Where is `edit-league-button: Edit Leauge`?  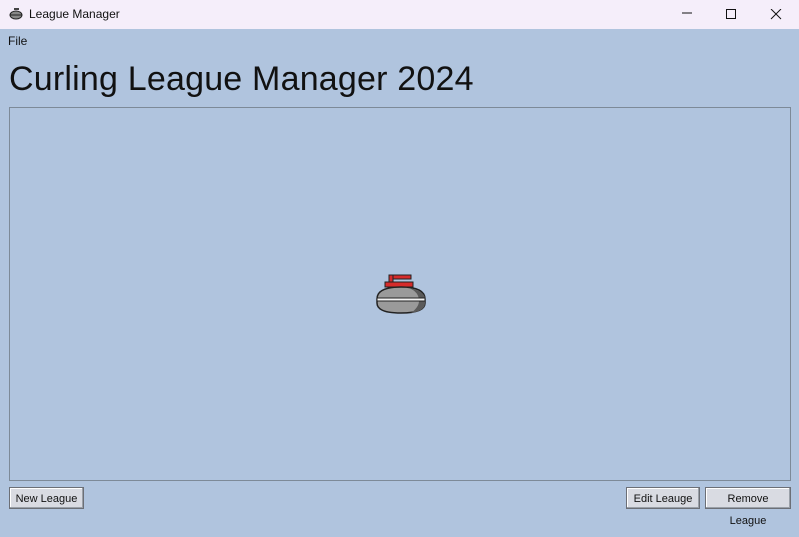
edit-league-button: Edit Leauge is located at coordinates (663, 498).